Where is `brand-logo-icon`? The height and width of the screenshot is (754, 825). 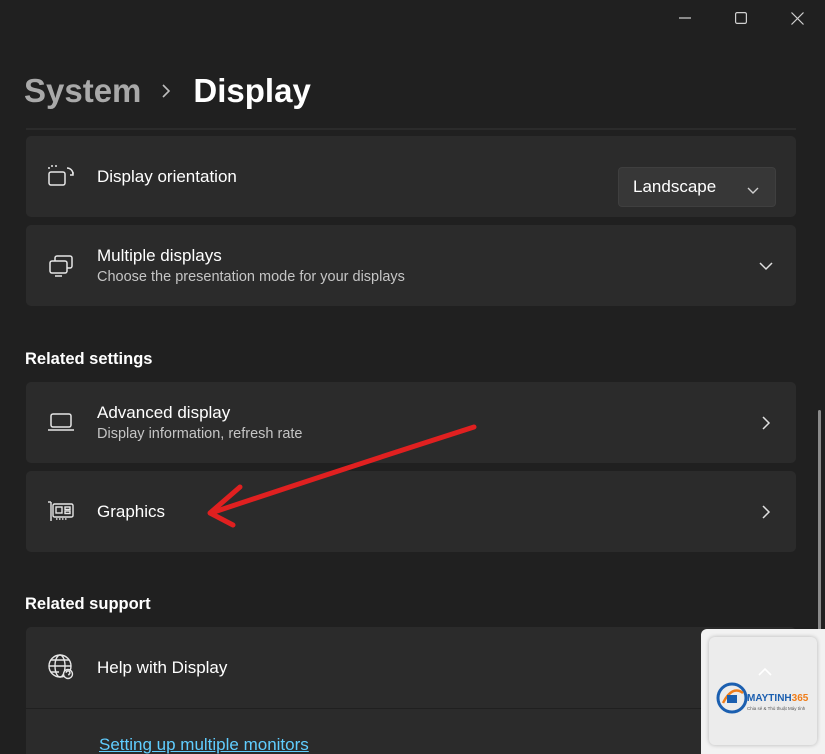 brand-logo-icon is located at coordinates (732, 700).